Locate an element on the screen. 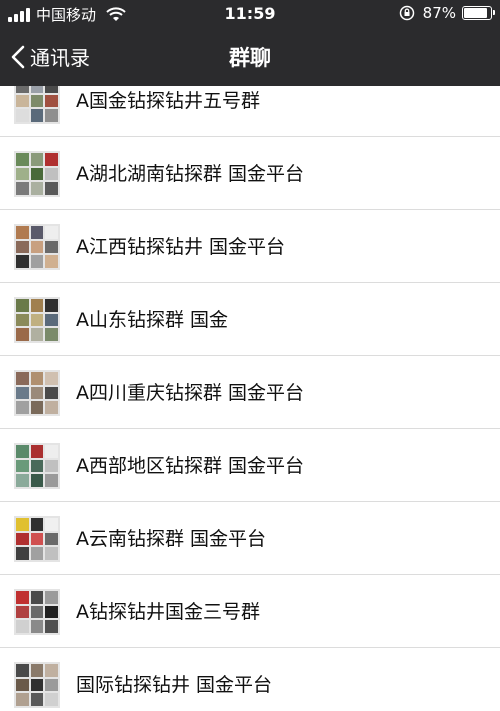  status-bar: 中国移动 11:59 87% is located at coordinates (250, 15).